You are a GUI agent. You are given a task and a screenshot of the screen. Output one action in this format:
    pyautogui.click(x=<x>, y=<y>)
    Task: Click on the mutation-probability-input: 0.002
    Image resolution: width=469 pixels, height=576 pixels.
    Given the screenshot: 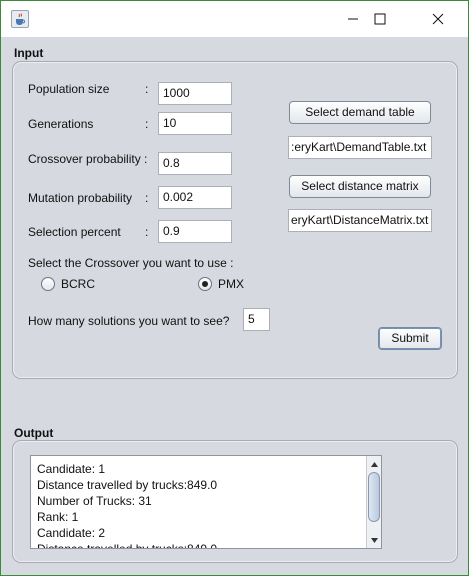 What is the action you would take?
    pyautogui.click(x=195, y=197)
    